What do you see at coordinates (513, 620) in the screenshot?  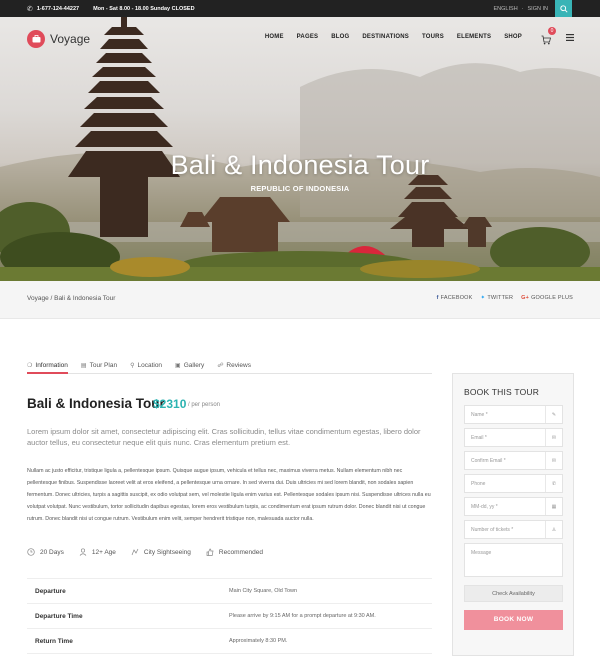 I see `book-now-button: BOOK NOW` at bounding box center [513, 620].